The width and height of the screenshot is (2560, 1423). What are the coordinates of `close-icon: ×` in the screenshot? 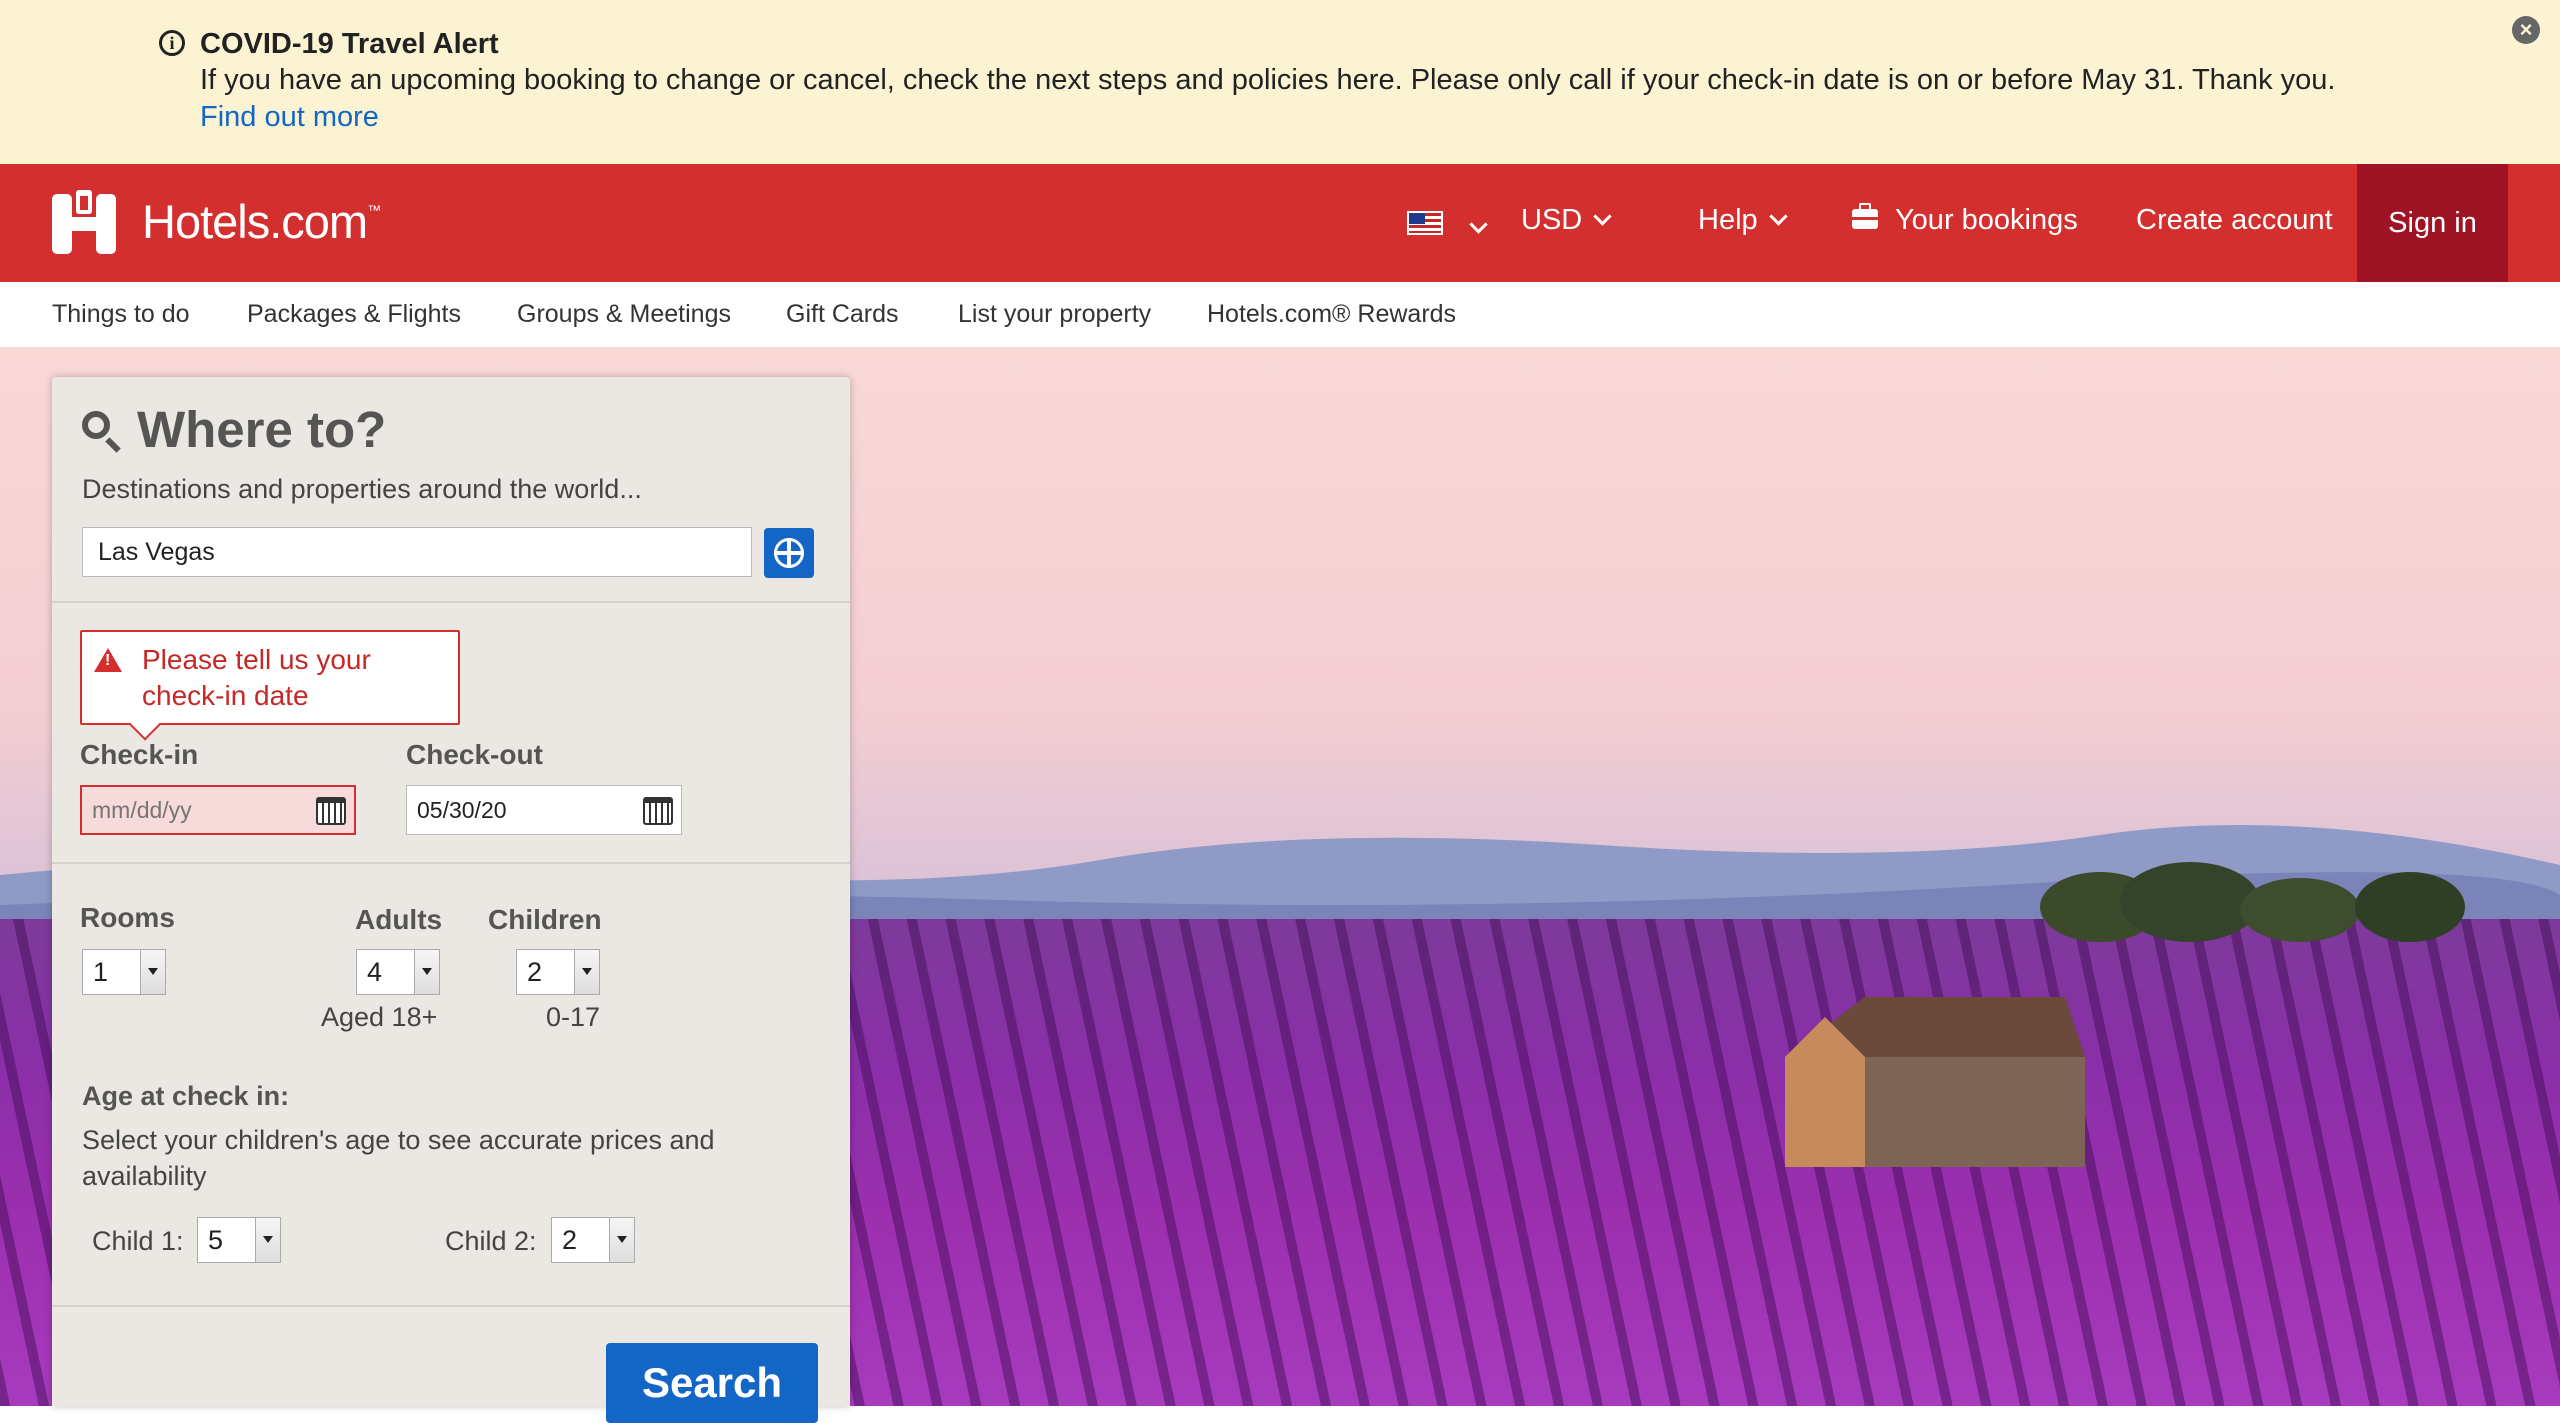 It's located at (2526, 30).